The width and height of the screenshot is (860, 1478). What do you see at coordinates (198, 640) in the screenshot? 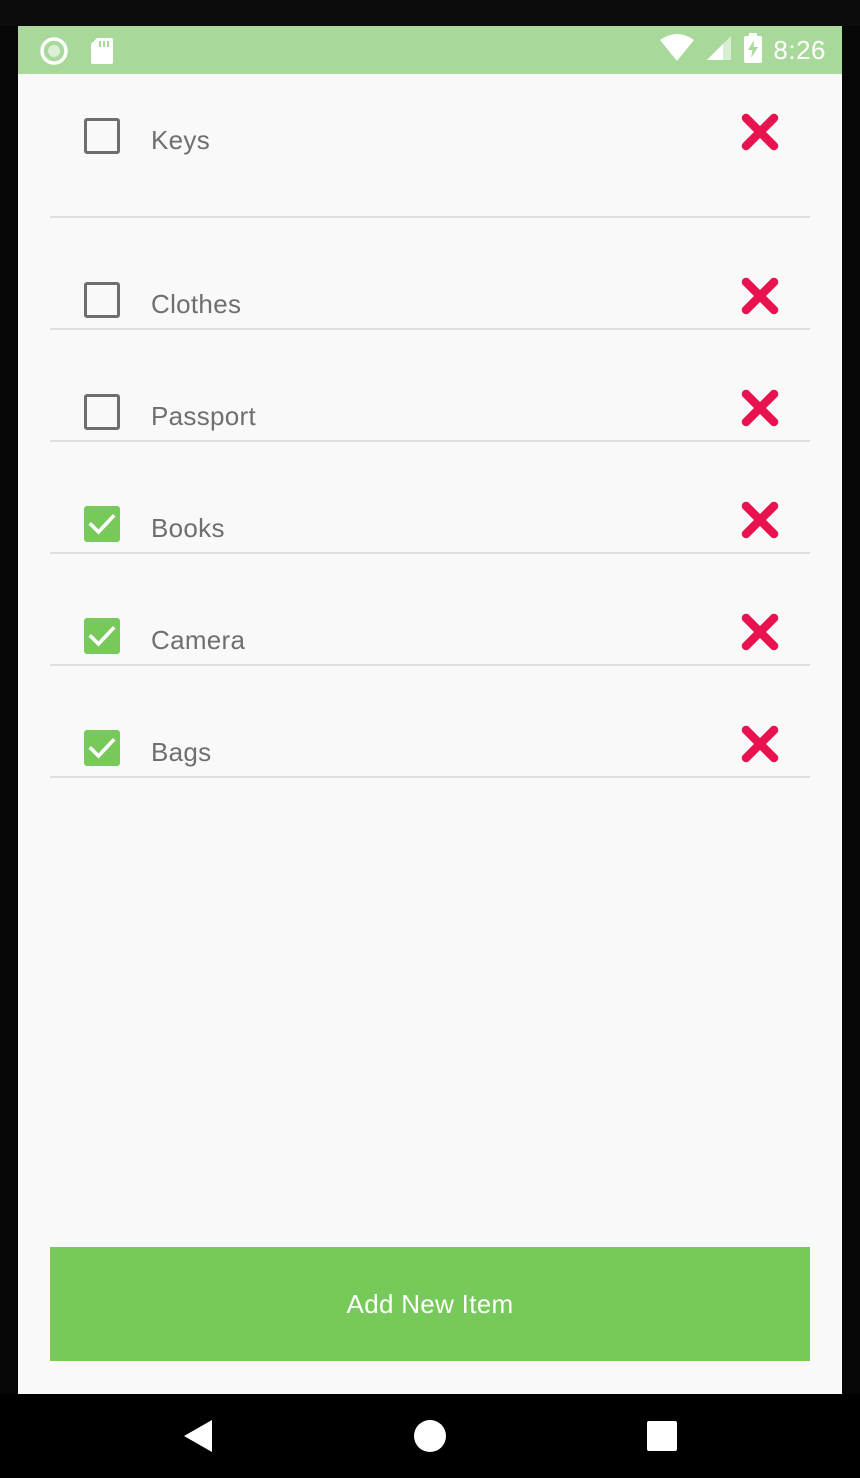
I see `item-label: Camera` at bounding box center [198, 640].